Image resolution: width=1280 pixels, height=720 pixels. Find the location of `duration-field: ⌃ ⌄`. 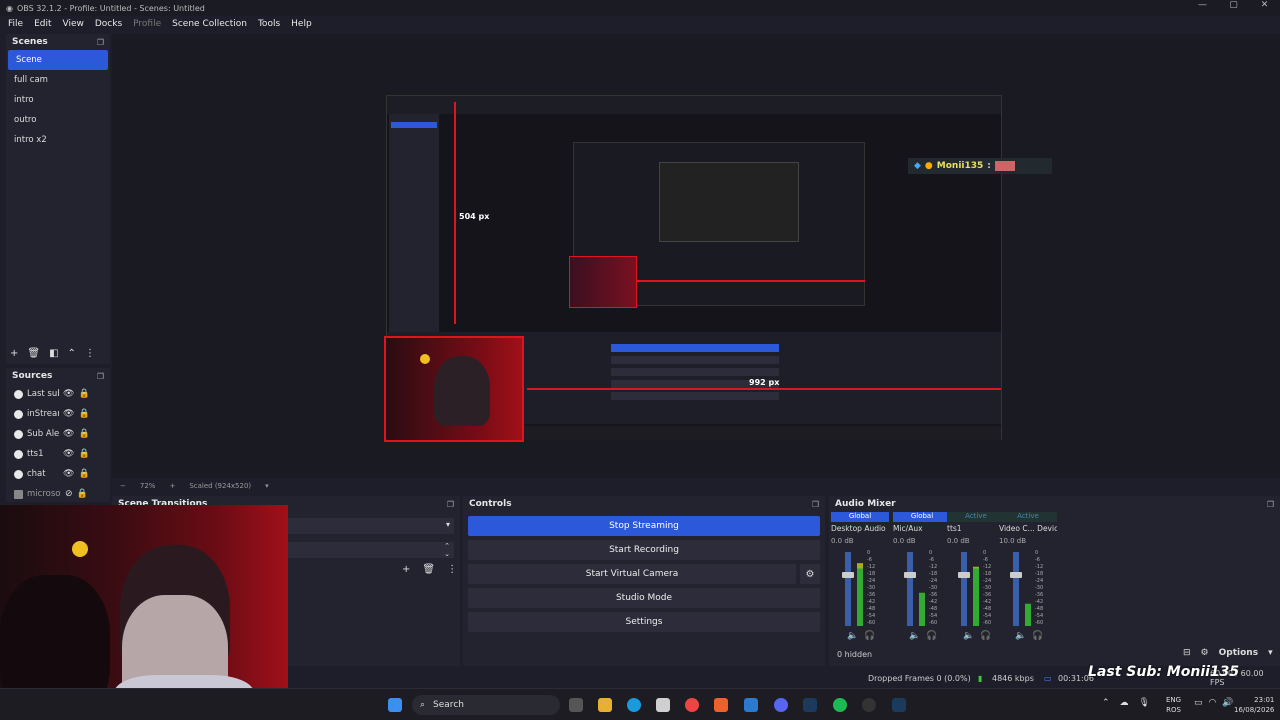

duration-field: ⌃ ⌄ is located at coordinates (371, 550).